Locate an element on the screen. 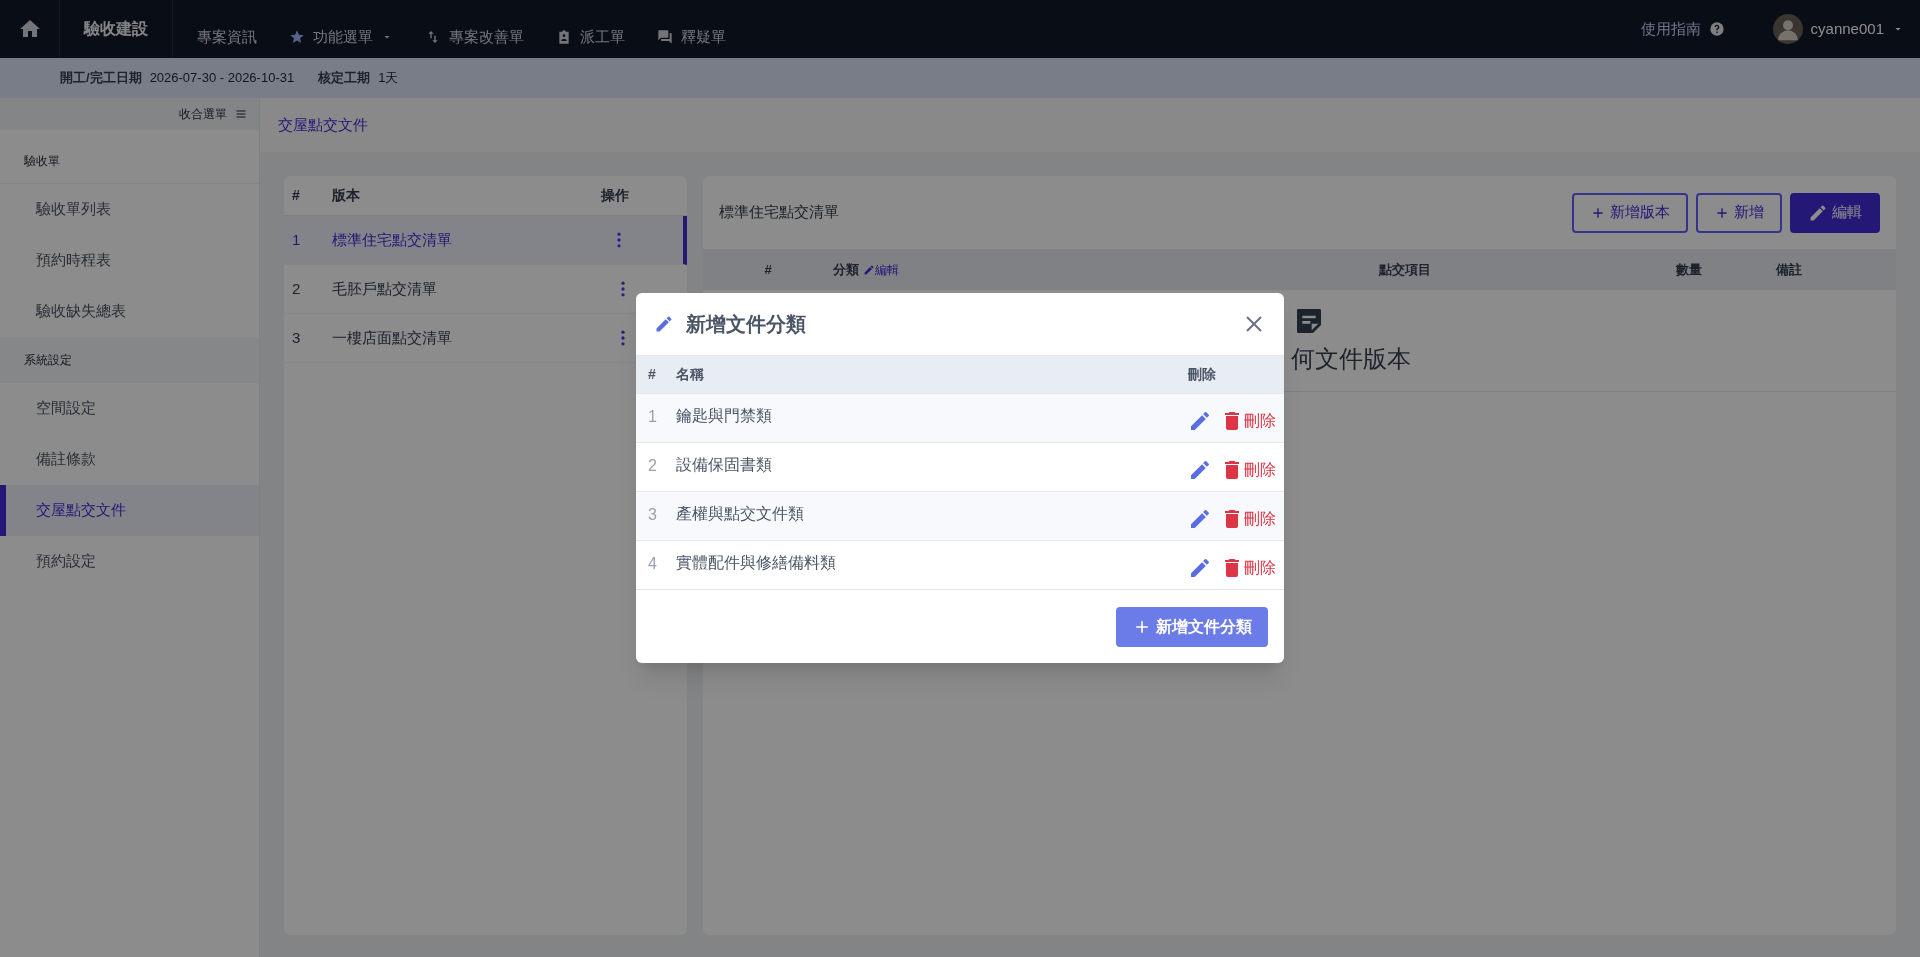 The image size is (1920, 957). add-category-button: 新增文件分類 is located at coordinates (1192, 626).